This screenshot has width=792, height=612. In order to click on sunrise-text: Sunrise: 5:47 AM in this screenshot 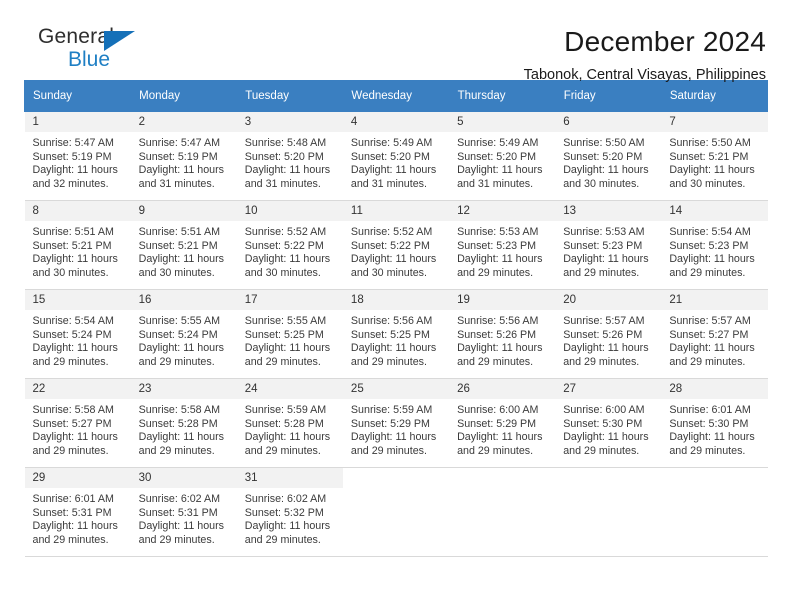, I will do `click(73, 143)`.